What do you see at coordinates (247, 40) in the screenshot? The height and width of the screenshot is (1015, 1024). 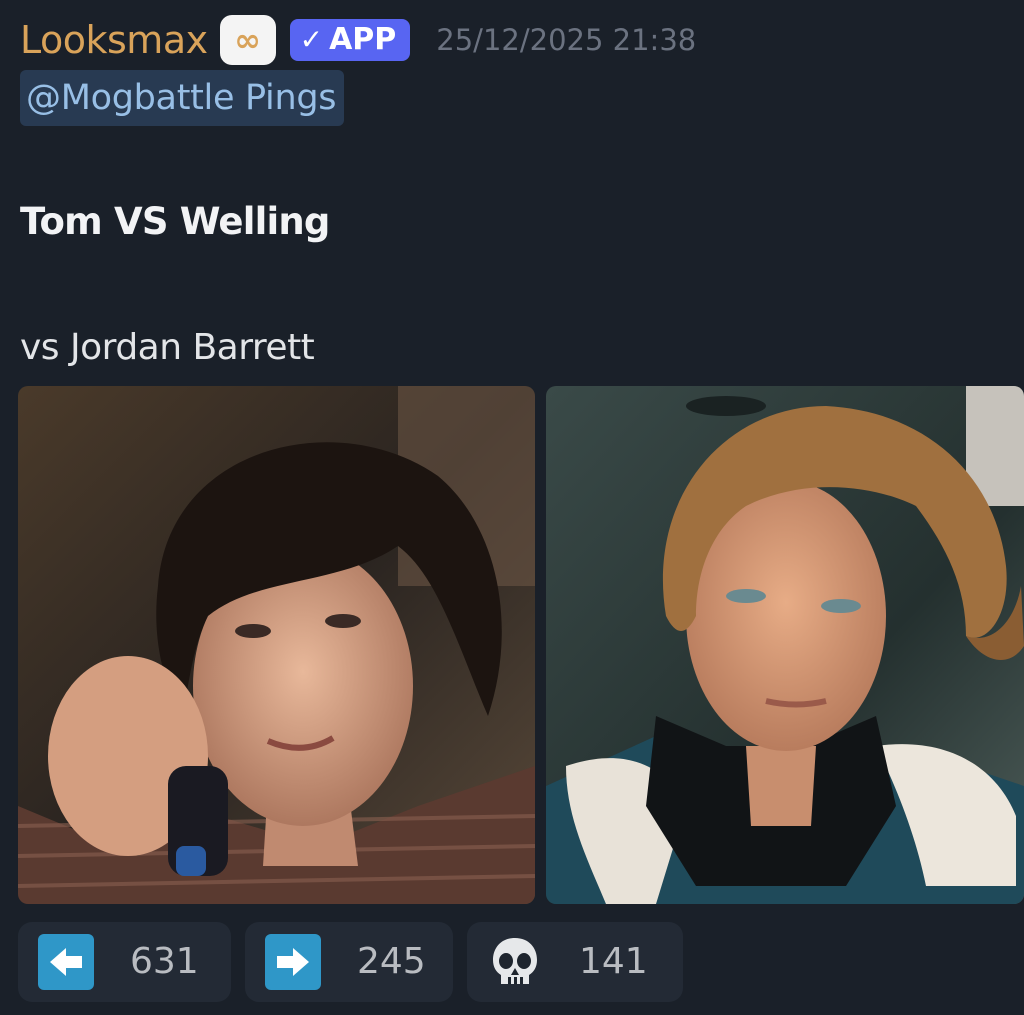 I see `infinity-icon: ∞` at bounding box center [247, 40].